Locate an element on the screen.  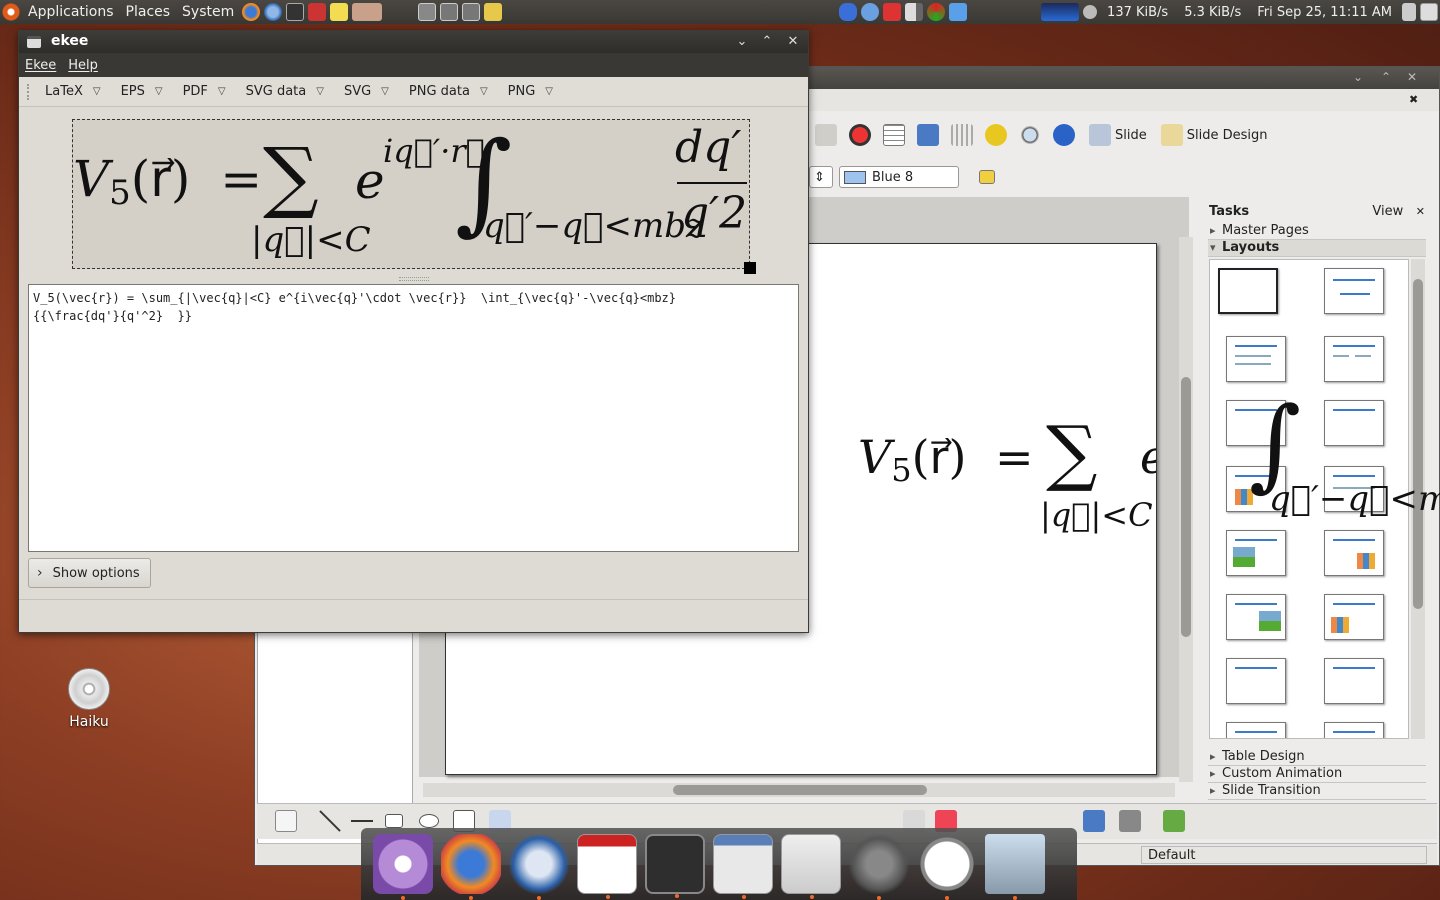
ekee-titlebar: ekee ⌄ ⌃ ✕ is located at coordinates (413, 42).